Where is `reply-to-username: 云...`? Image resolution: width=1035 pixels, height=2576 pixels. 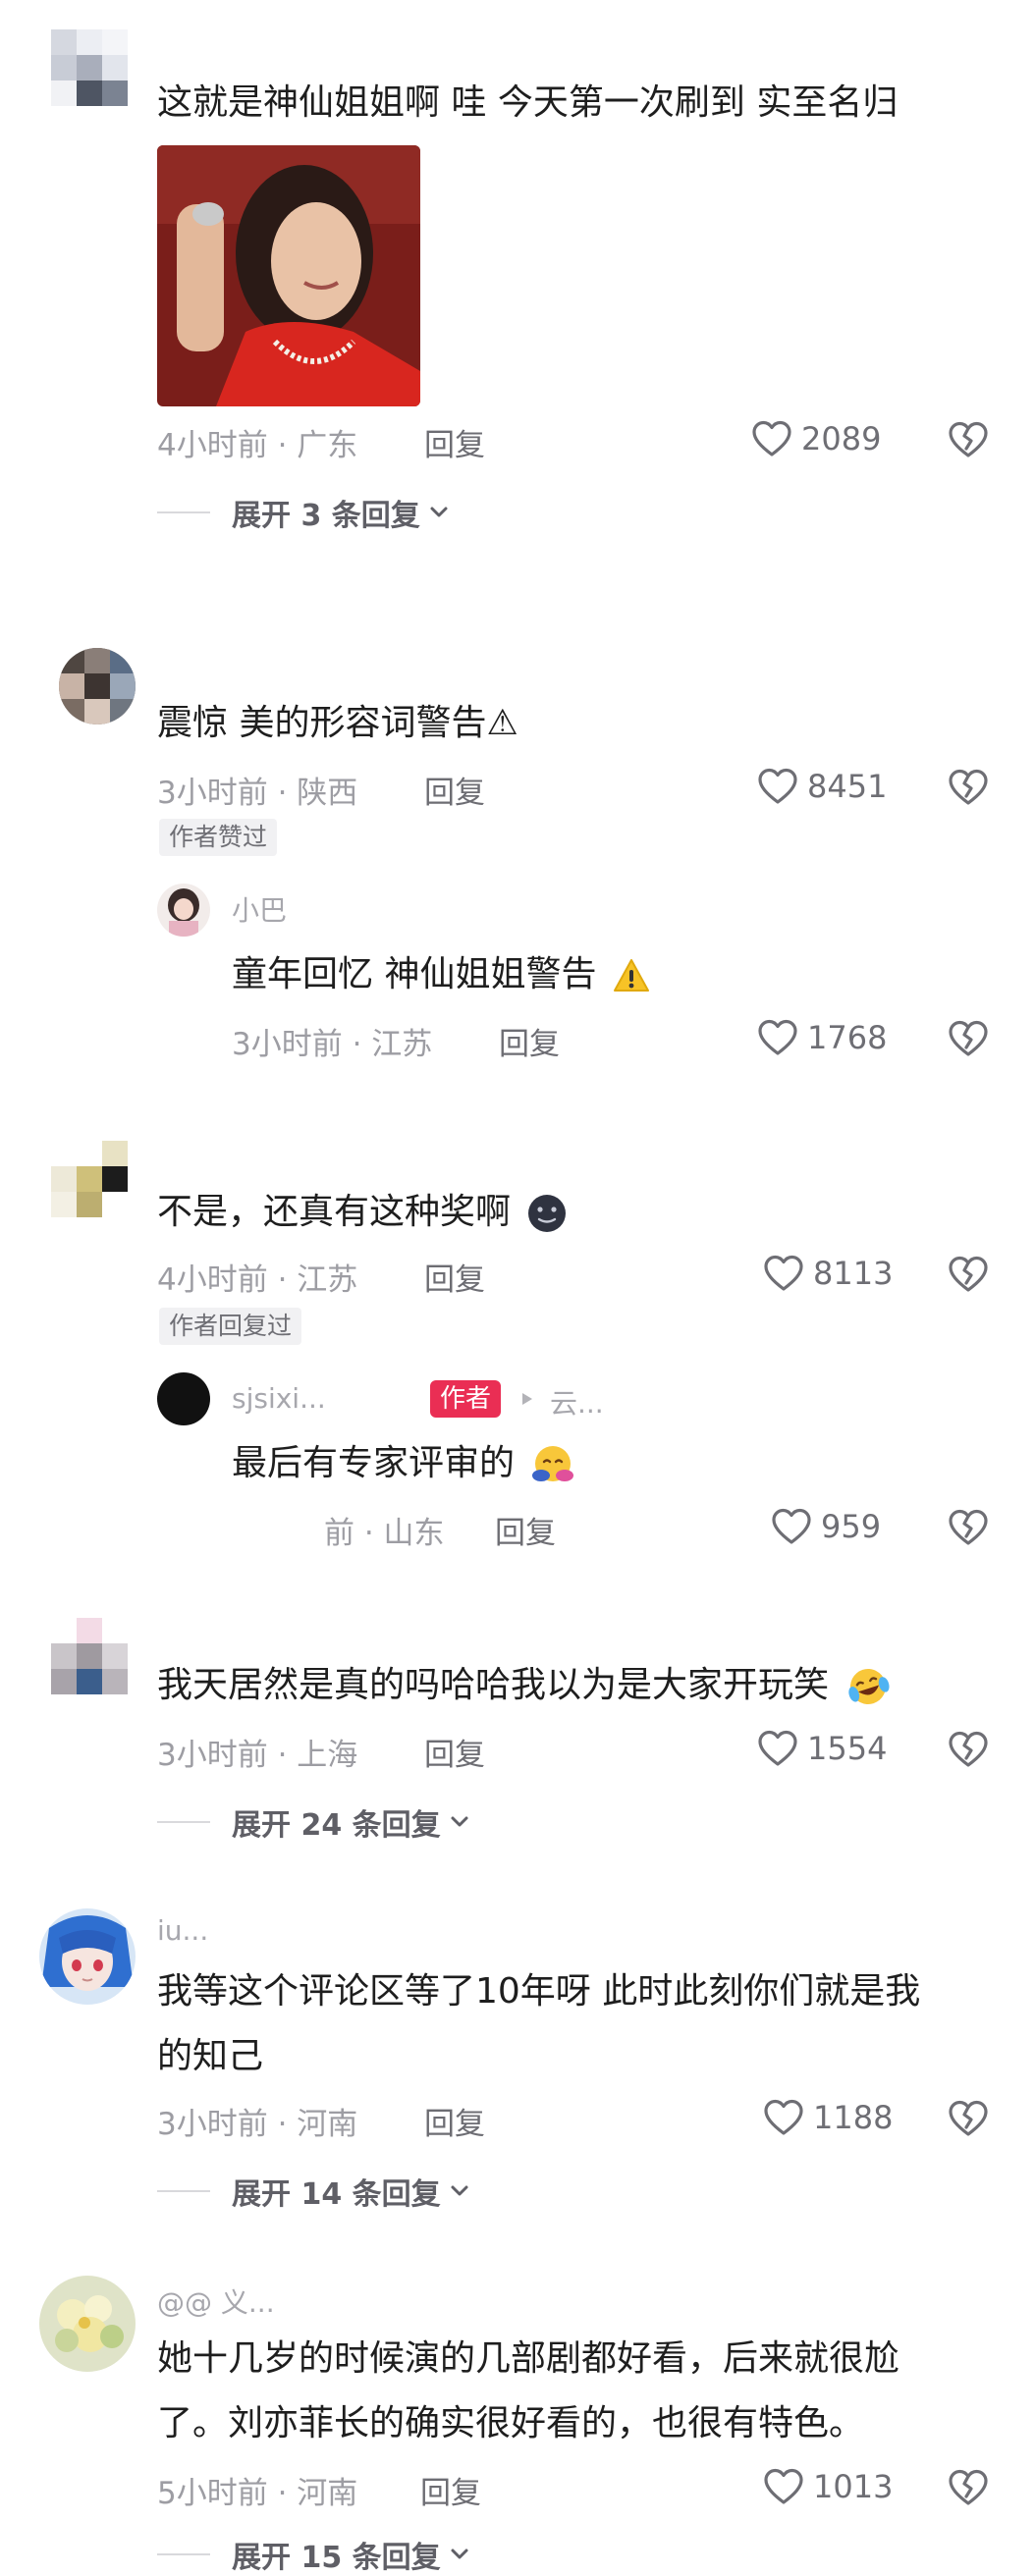
reply-to-username: 云... is located at coordinates (577, 1402).